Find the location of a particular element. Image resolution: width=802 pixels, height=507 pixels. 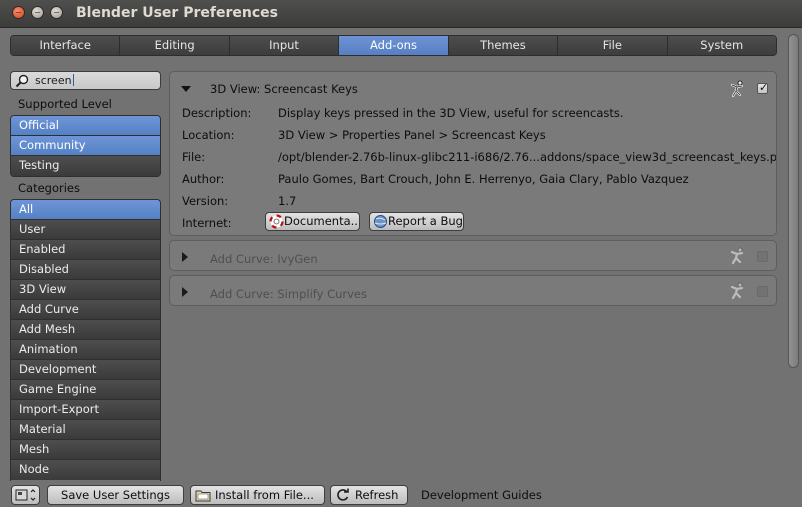

supported-level-label: Supported Level is located at coordinates (65, 104).